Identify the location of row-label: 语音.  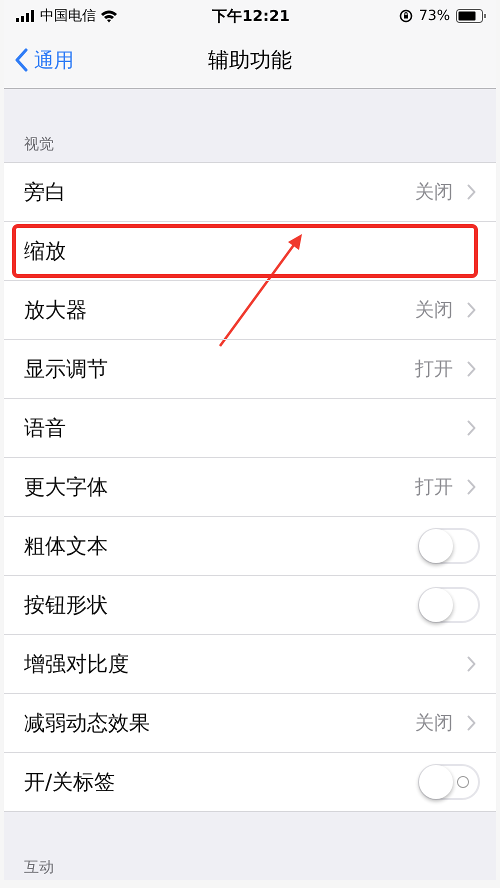
(45, 428).